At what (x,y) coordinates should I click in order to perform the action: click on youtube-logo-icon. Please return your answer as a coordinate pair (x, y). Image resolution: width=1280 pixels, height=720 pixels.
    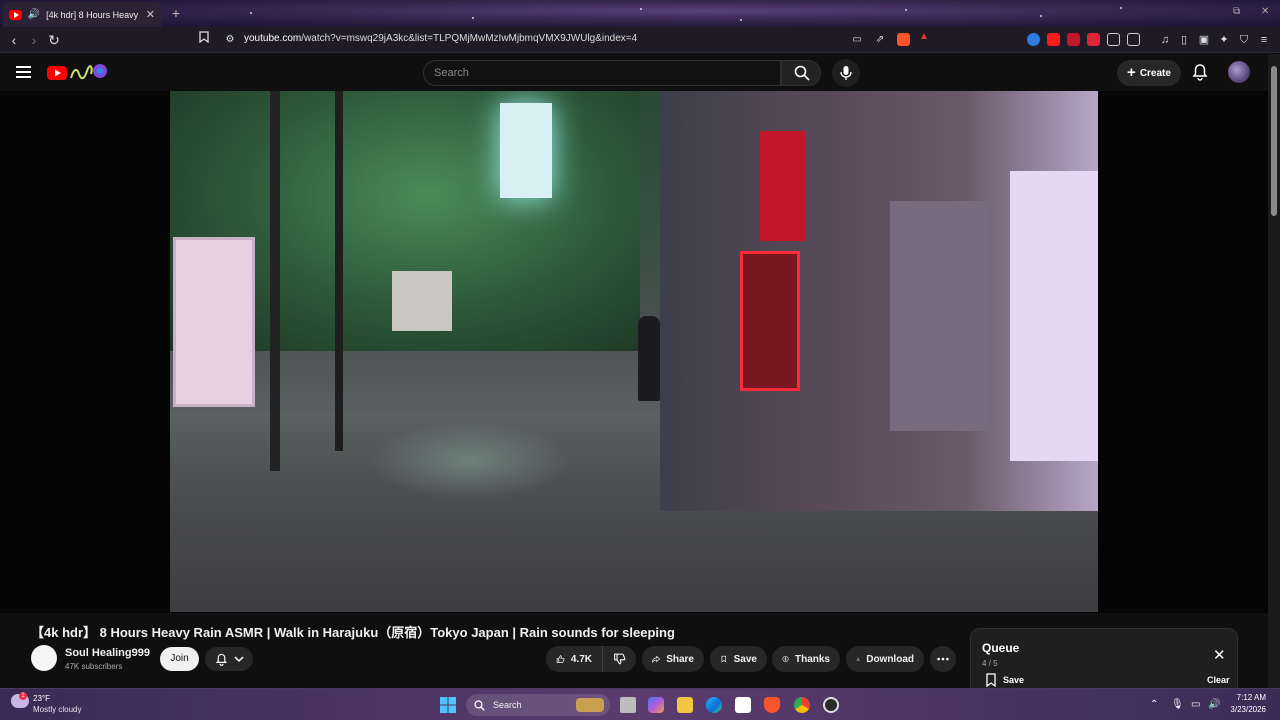
    Looking at the image, I should click on (78, 73).